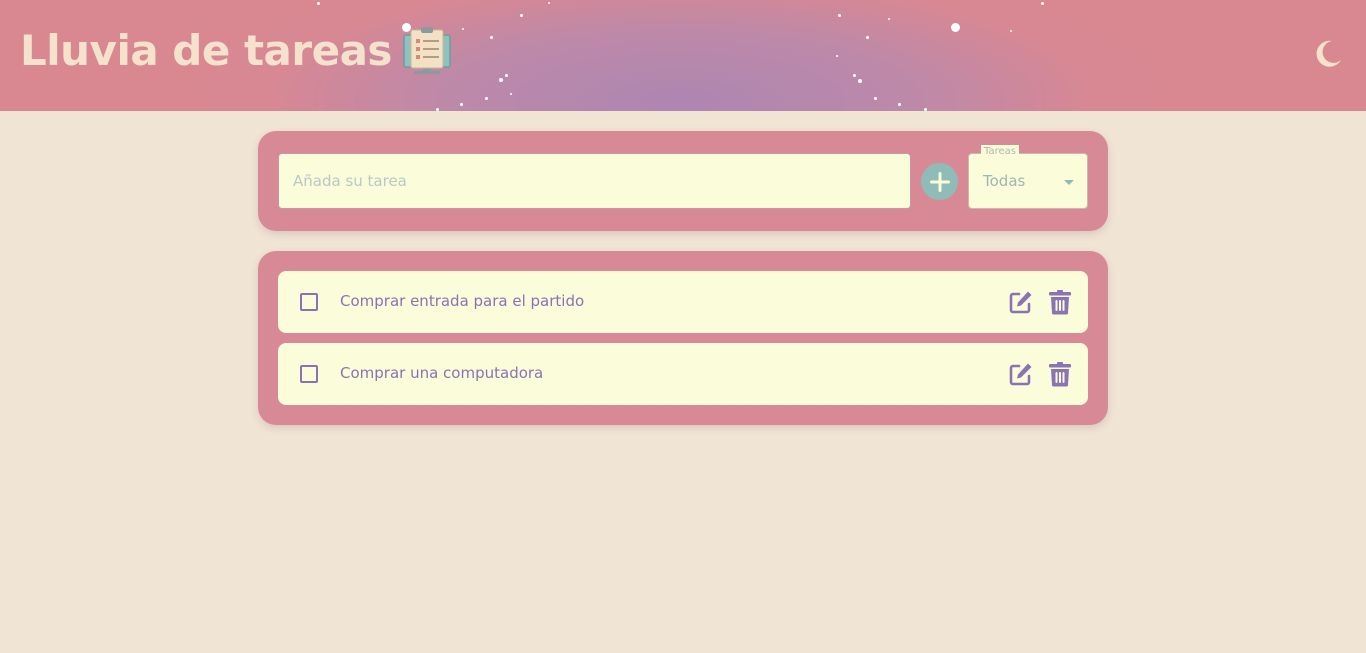  What do you see at coordinates (462, 301) in the screenshot?
I see `task-text: Comprar entrada para el partido` at bounding box center [462, 301].